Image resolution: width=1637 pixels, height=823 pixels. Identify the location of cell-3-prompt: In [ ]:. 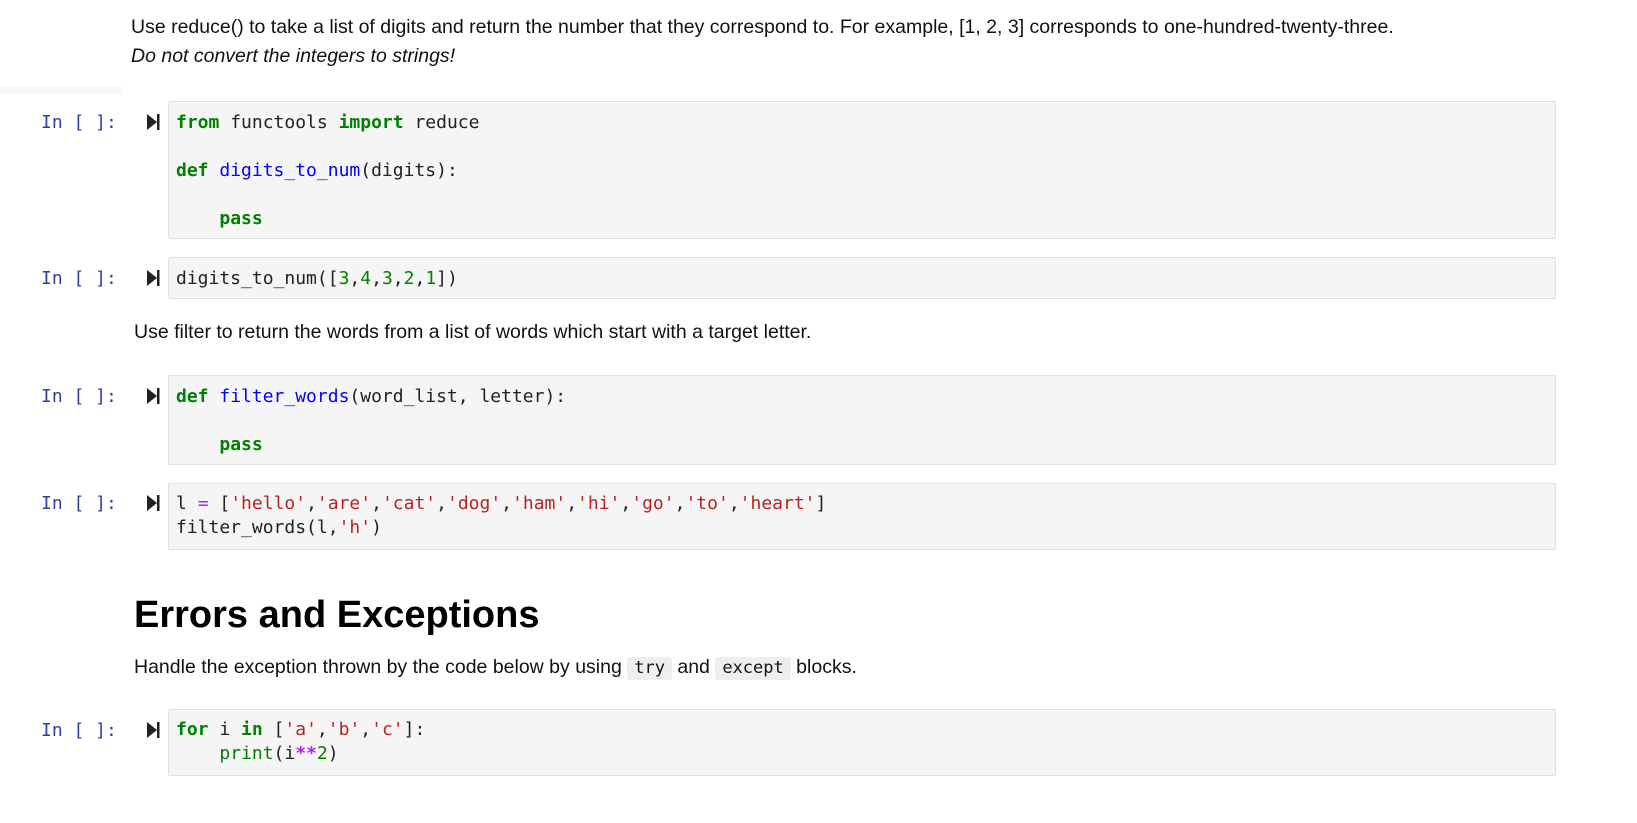
(79, 396).